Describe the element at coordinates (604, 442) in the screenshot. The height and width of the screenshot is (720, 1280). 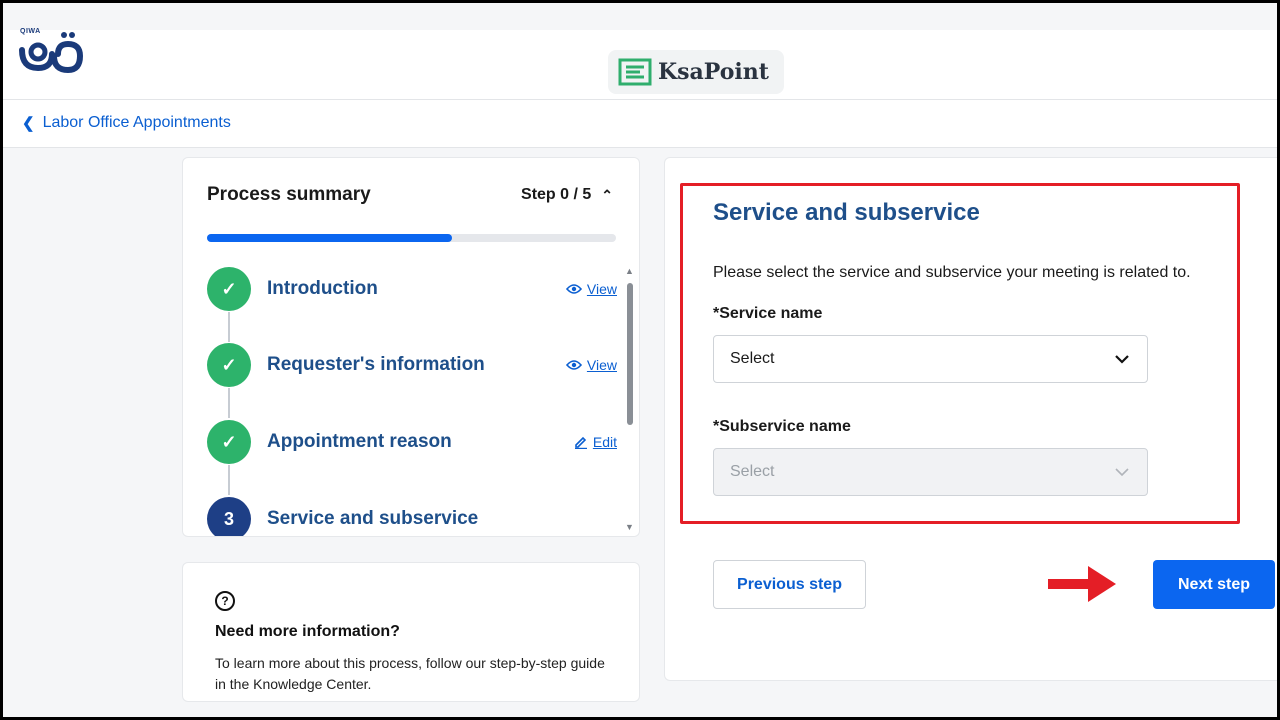
I see `edit-link-label: Edit` at that location.